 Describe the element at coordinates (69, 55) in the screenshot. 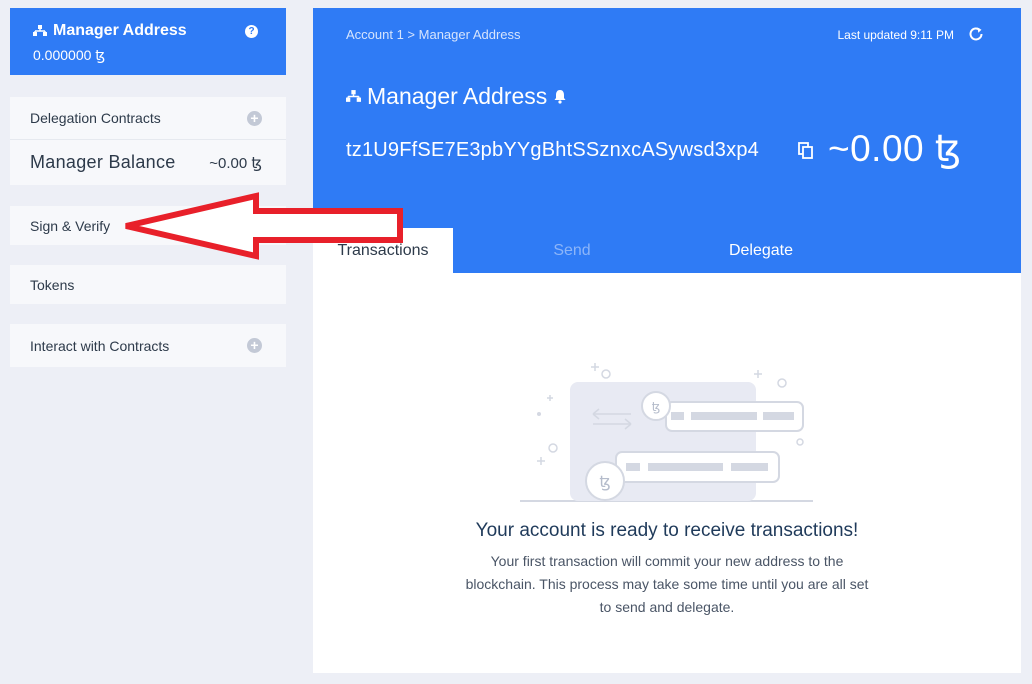

I see `sidebar-header-balance: 0.000000 ꜩ` at that location.